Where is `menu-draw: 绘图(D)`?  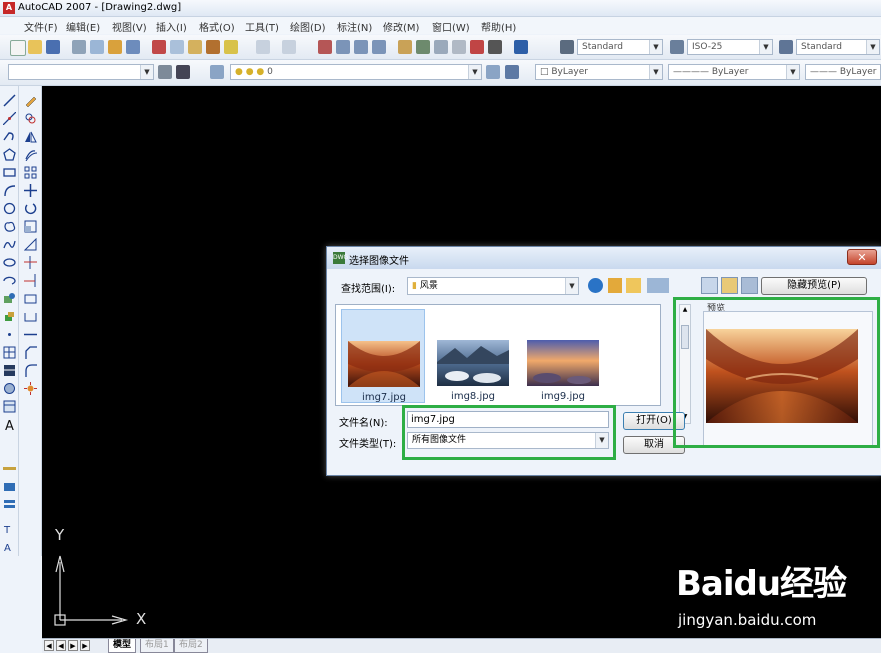 menu-draw: 绘图(D) is located at coordinates (308, 26).